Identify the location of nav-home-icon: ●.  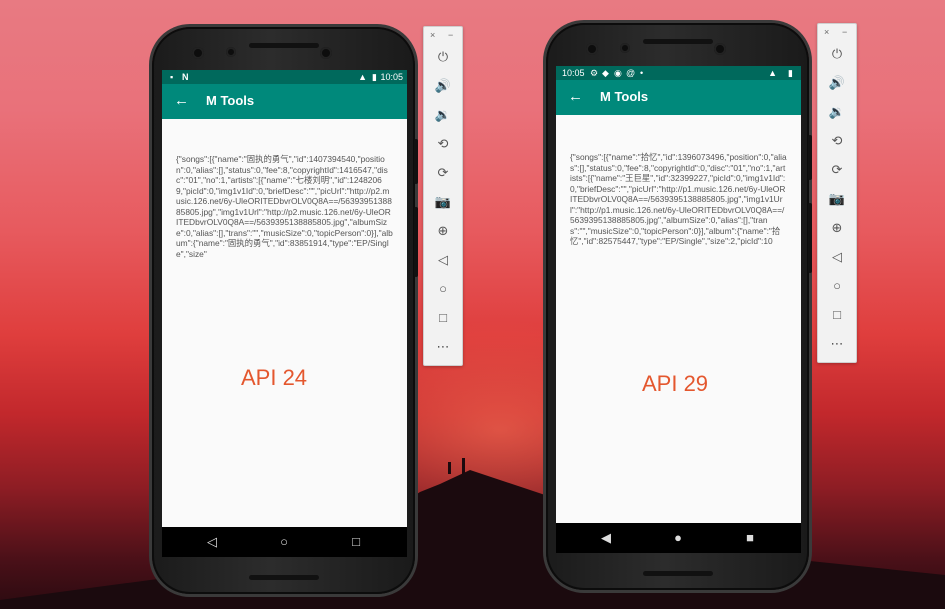
(678, 538).